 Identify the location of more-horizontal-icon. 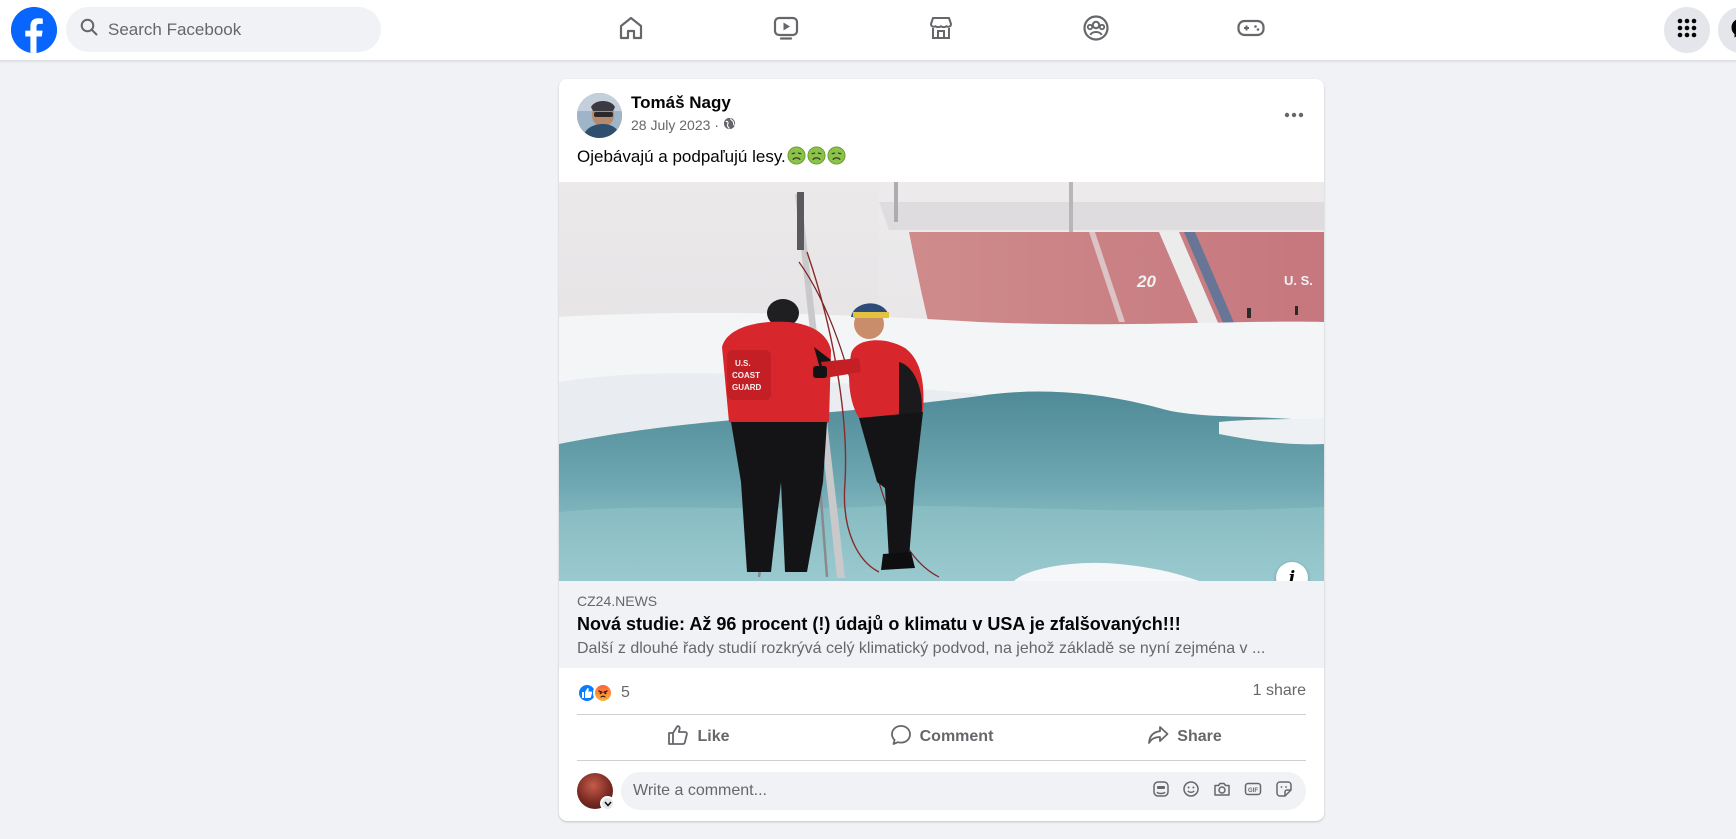
(1294, 114).